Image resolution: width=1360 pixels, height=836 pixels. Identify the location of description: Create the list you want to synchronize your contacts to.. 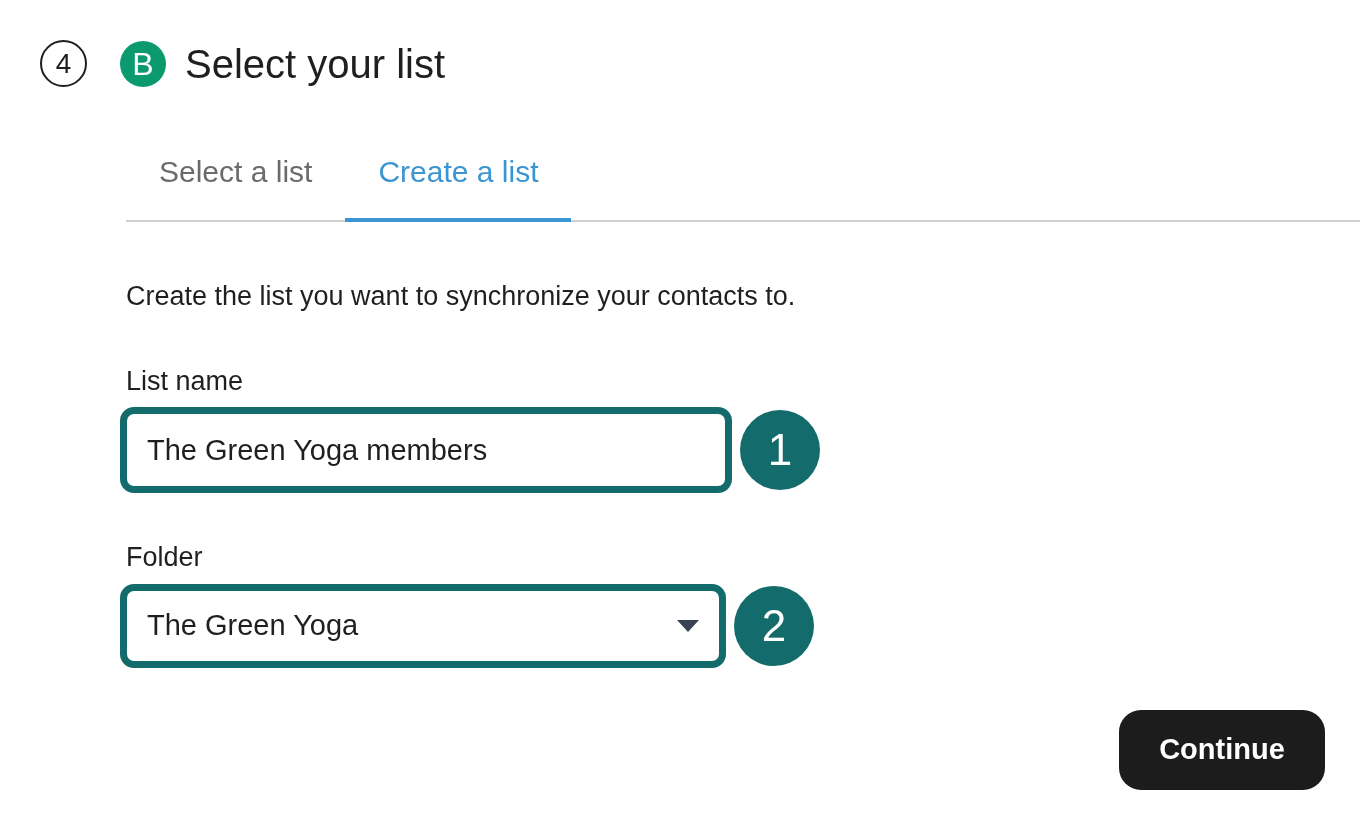
(461, 296).